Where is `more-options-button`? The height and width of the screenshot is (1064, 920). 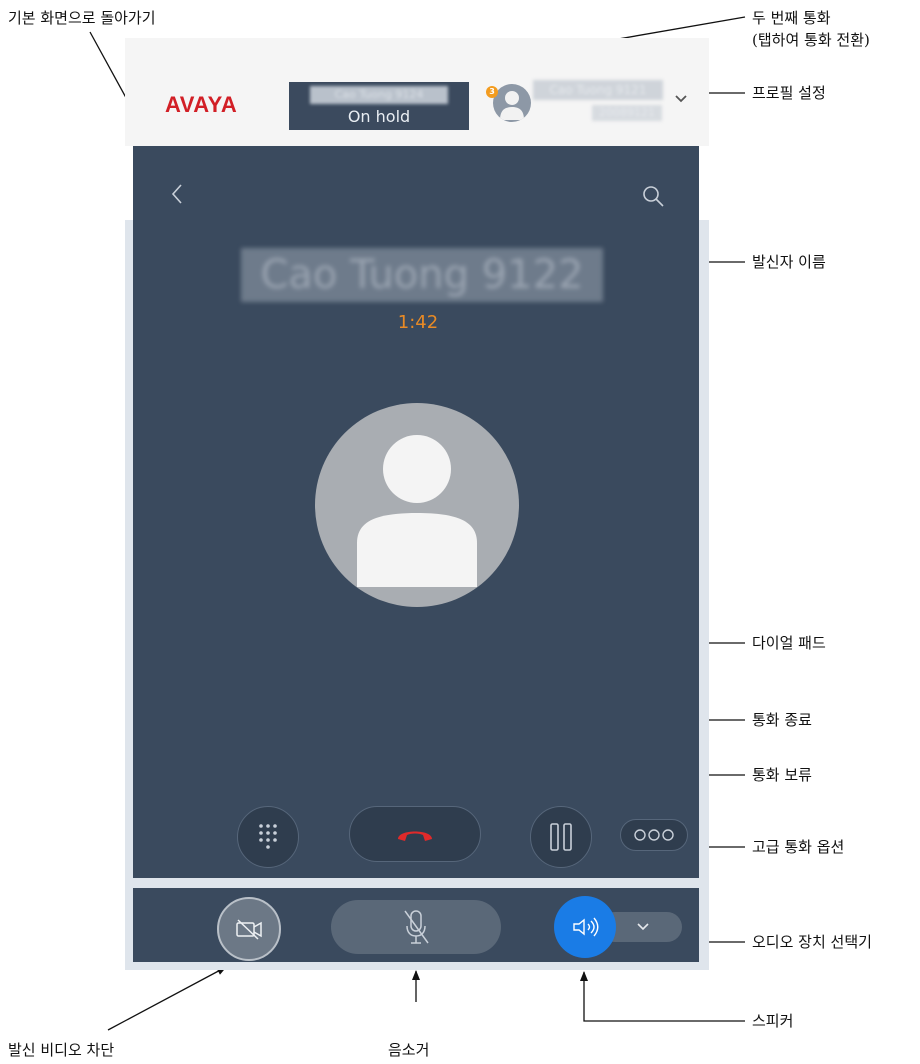
more-options-button is located at coordinates (654, 835).